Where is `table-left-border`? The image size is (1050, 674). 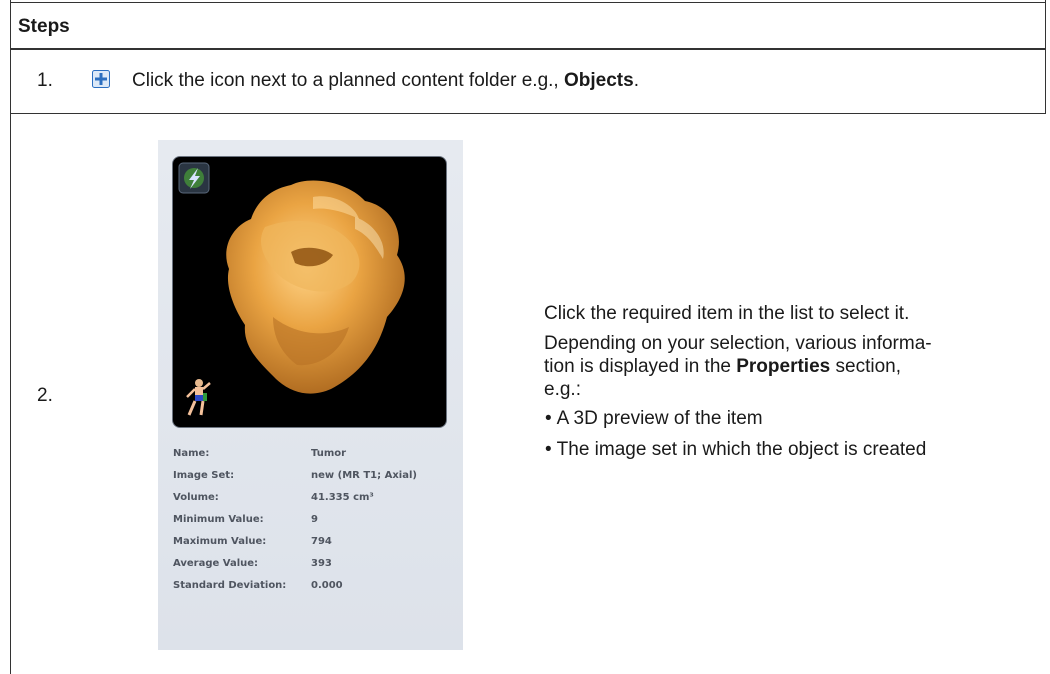 table-left-border is located at coordinates (10, 337).